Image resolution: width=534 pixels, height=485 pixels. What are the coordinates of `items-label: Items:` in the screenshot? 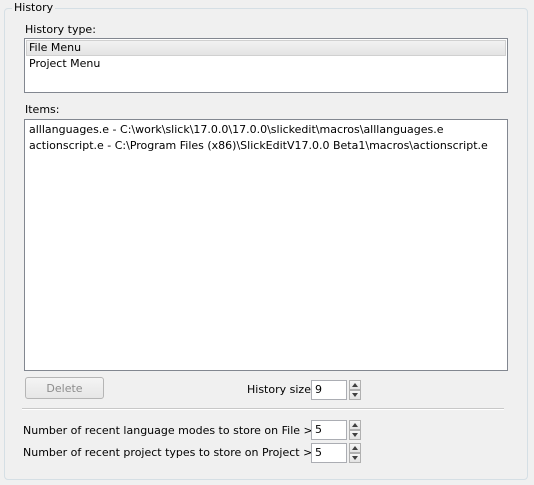 It's located at (42, 109).